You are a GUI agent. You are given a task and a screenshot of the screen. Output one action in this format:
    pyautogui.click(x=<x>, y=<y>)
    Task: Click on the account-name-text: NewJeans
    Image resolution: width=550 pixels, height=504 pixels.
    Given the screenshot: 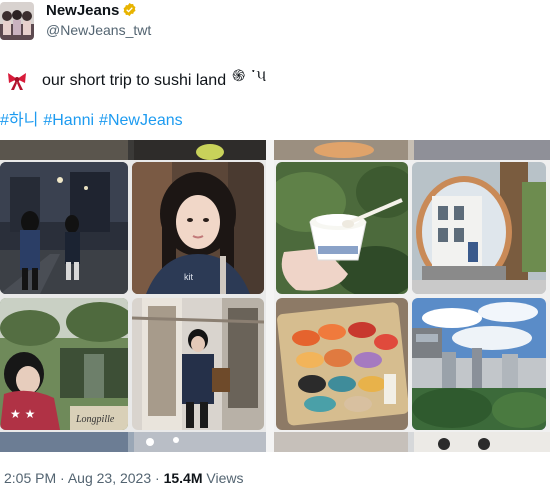 What is the action you would take?
    pyautogui.click(x=82, y=10)
    